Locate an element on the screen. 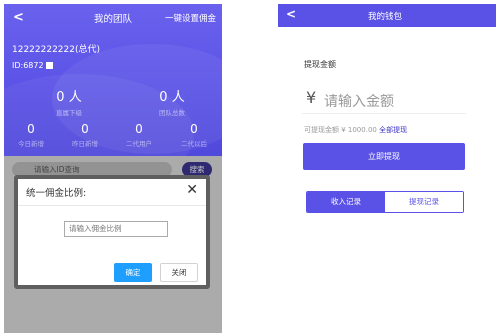 The image size is (500, 333). available-amount-text: 可提现金额 ¥ 1000.00 is located at coordinates (340, 130).